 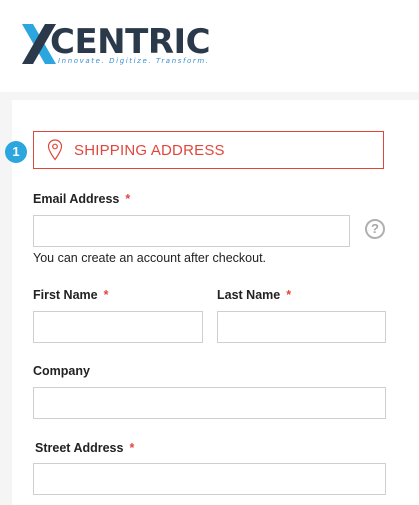 I want to click on brand-logo: CENTRIC Innovate. Digitize. Transform., so click(x=122, y=48).